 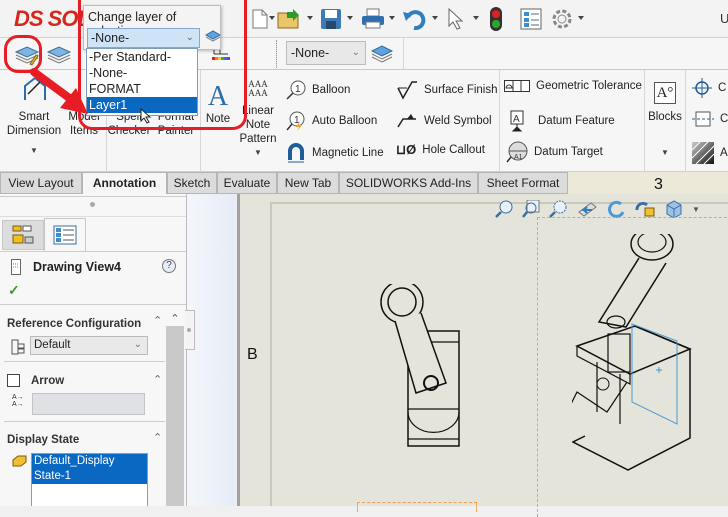 I want to click on tab-sheet-format: Sheet Format, so click(x=523, y=183).